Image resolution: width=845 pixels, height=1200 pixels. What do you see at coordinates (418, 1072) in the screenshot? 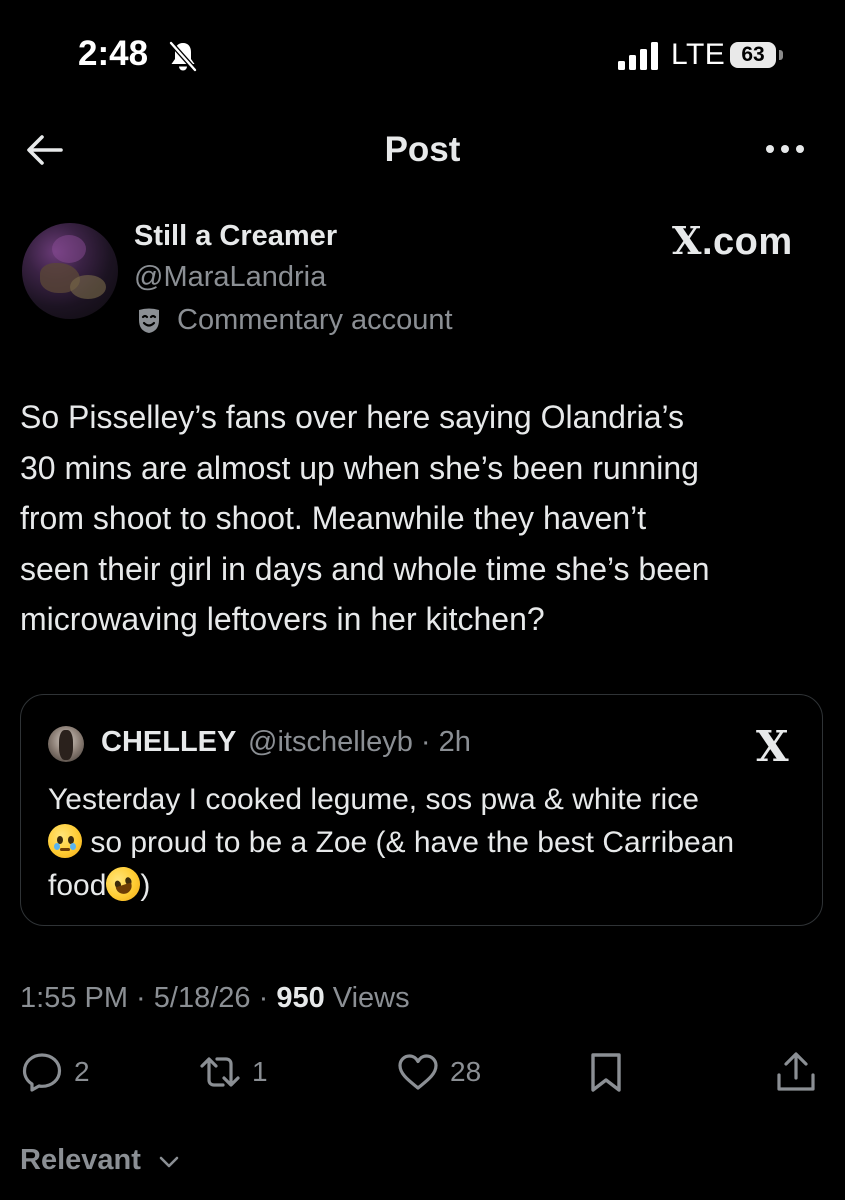
I see `like-icon` at bounding box center [418, 1072].